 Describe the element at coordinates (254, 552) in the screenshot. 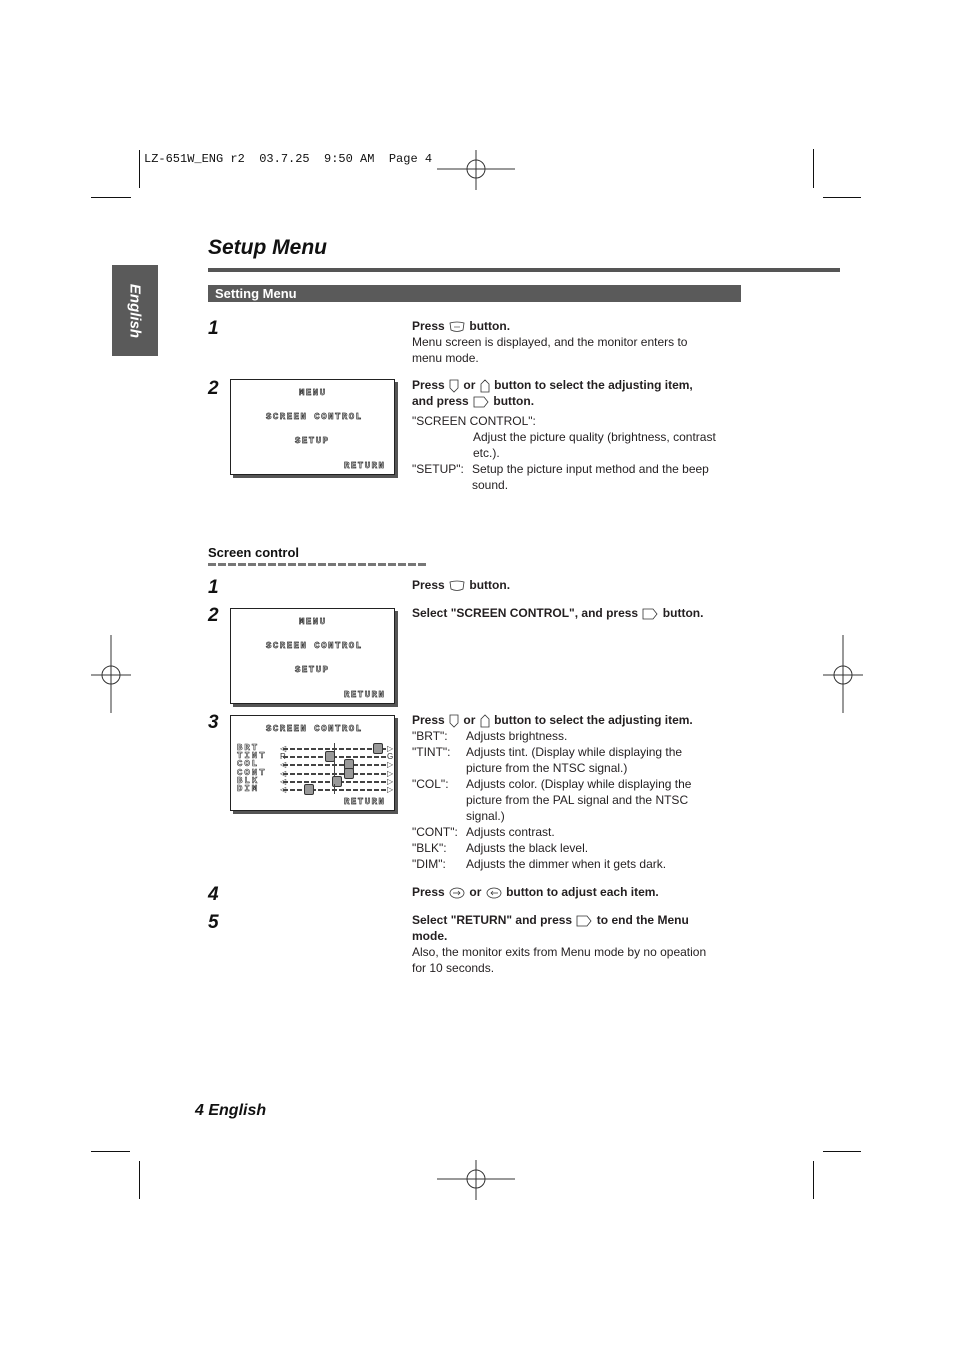

I see `subsection-title: Screen control` at that location.